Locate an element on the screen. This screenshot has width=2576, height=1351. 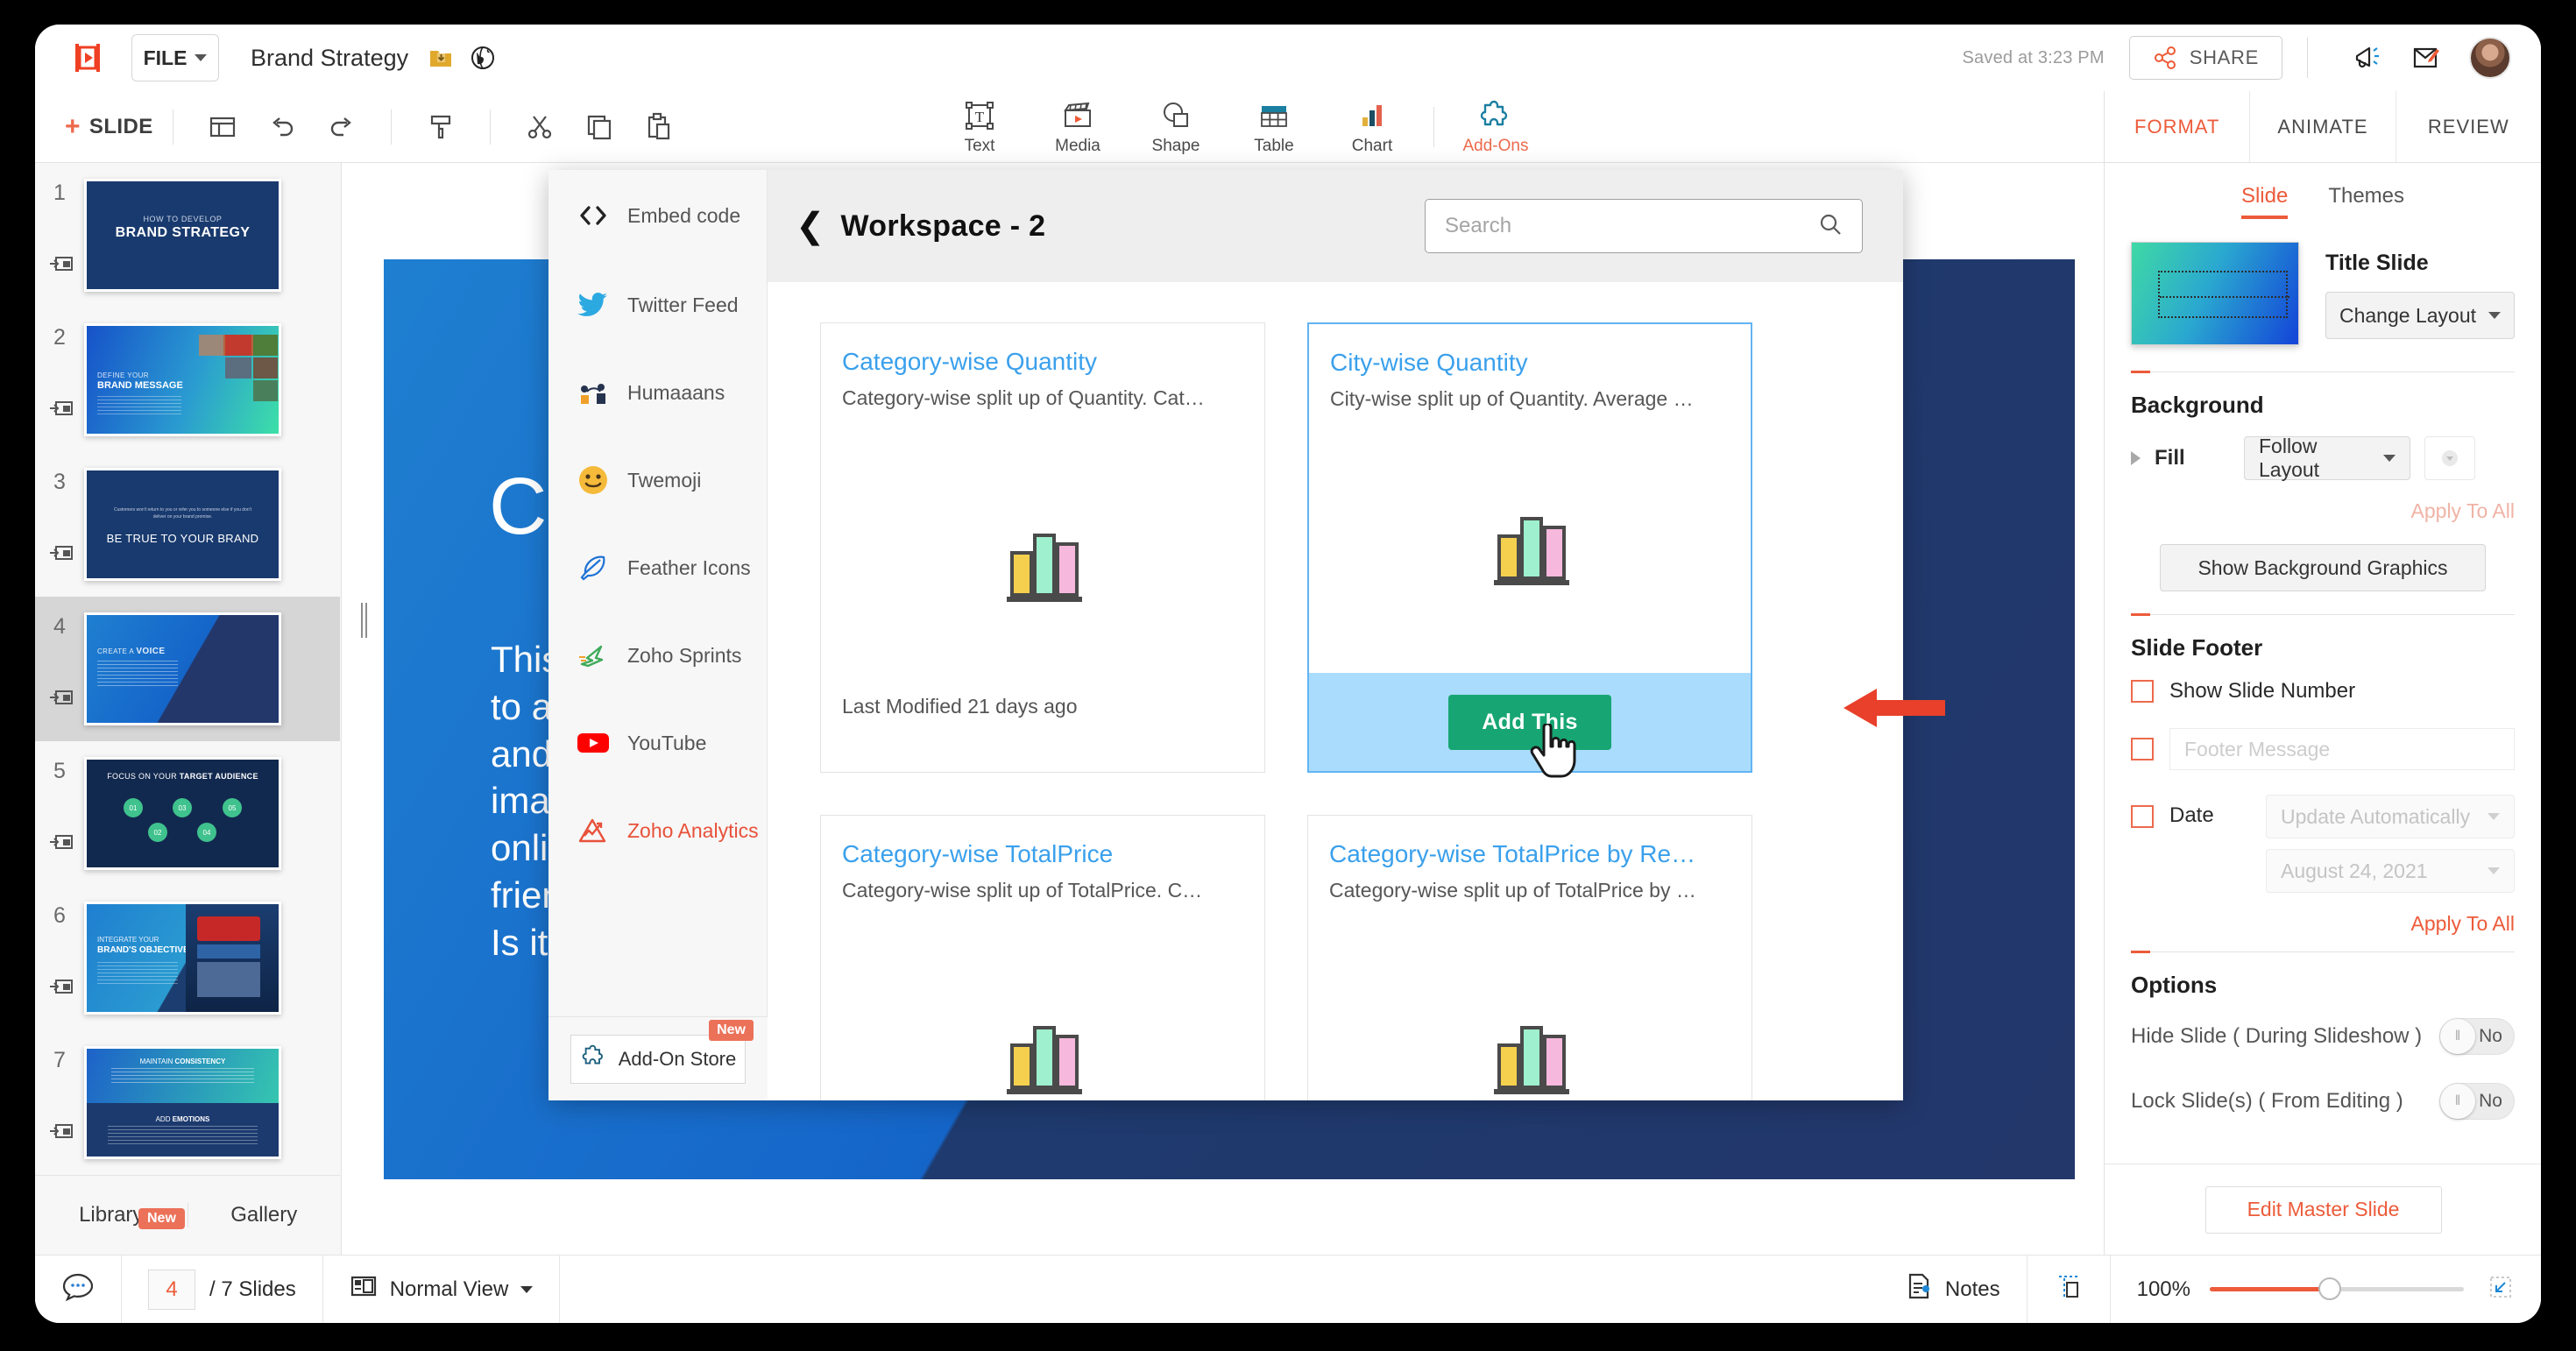
add-slide-button: + SLIDE is located at coordinates (109, 127).